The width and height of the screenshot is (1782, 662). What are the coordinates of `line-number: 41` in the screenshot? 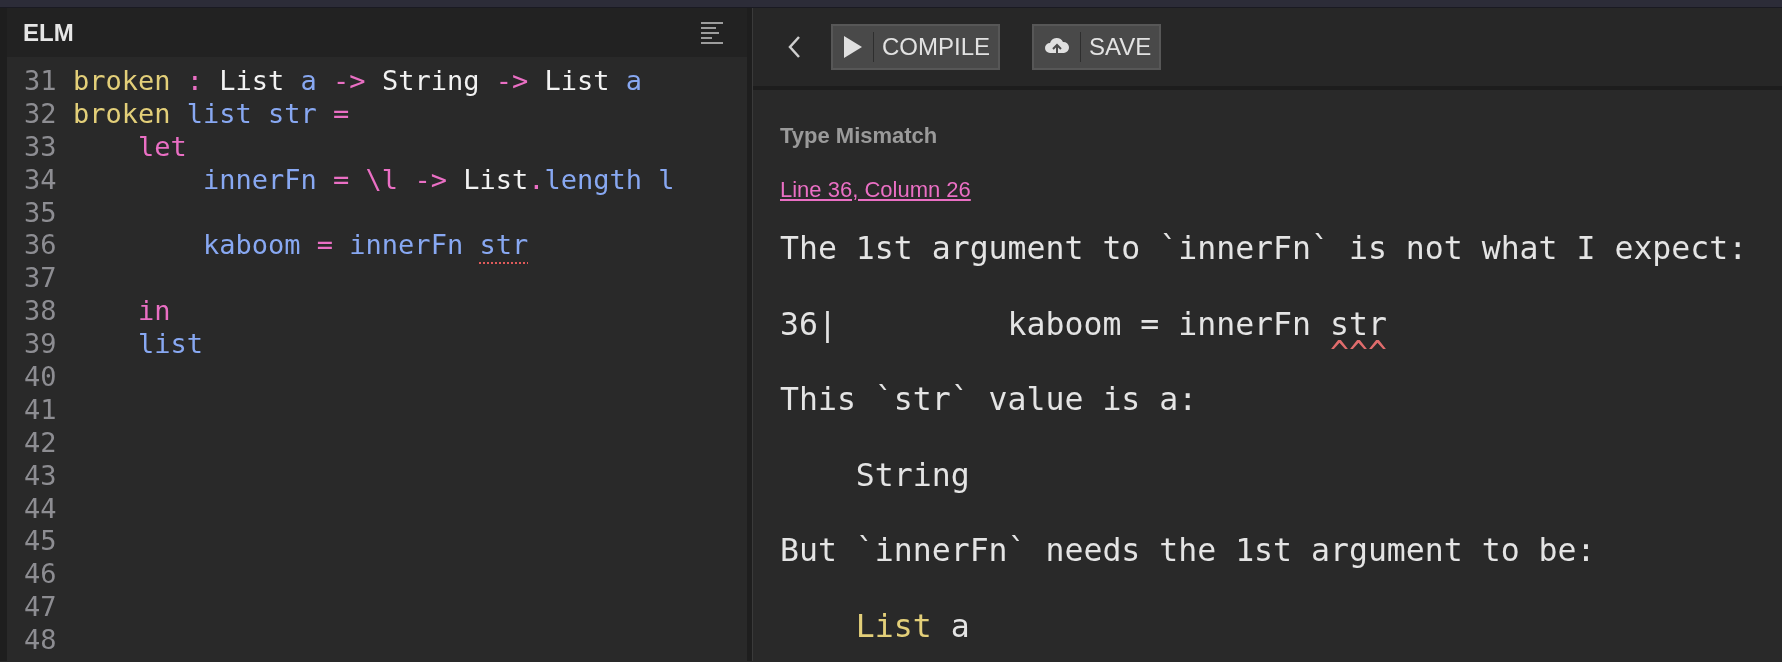 It's located at (40, 410).